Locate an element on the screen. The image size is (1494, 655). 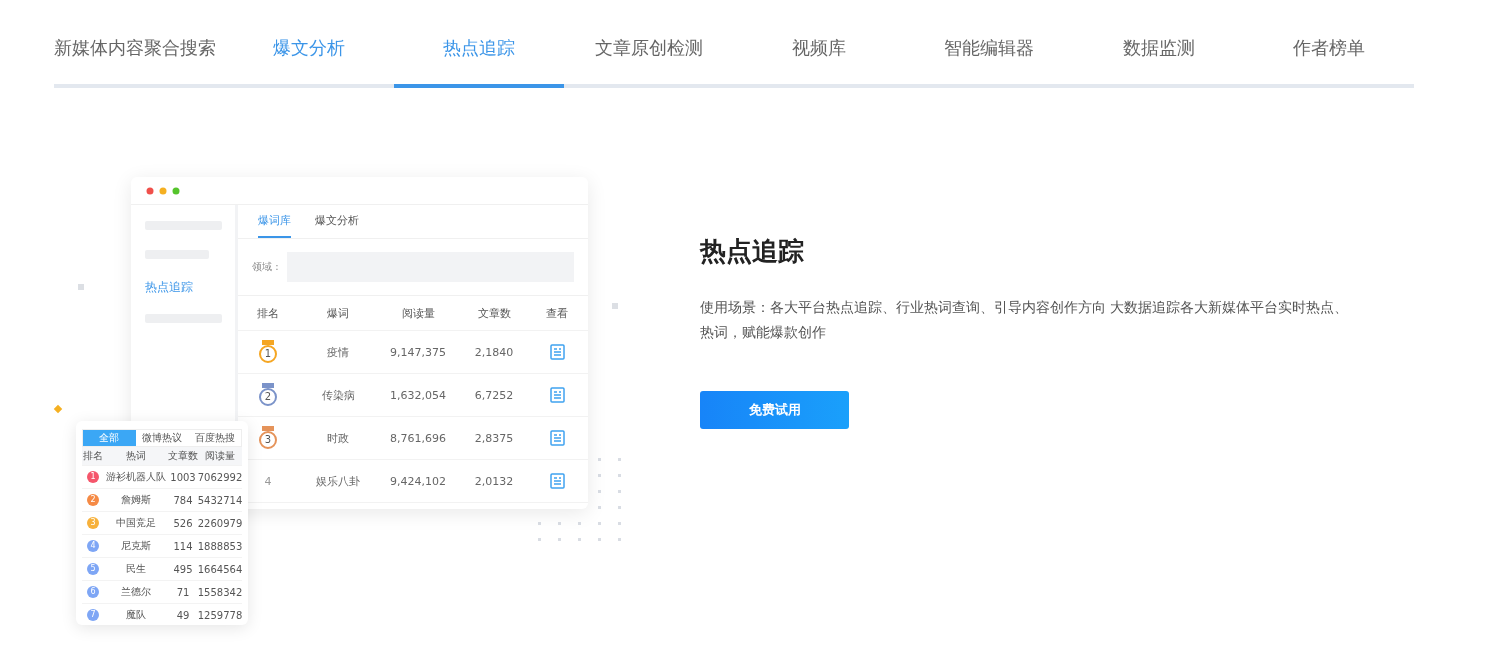
table-cell-text: 时政 is located at coordinates (338, 438).